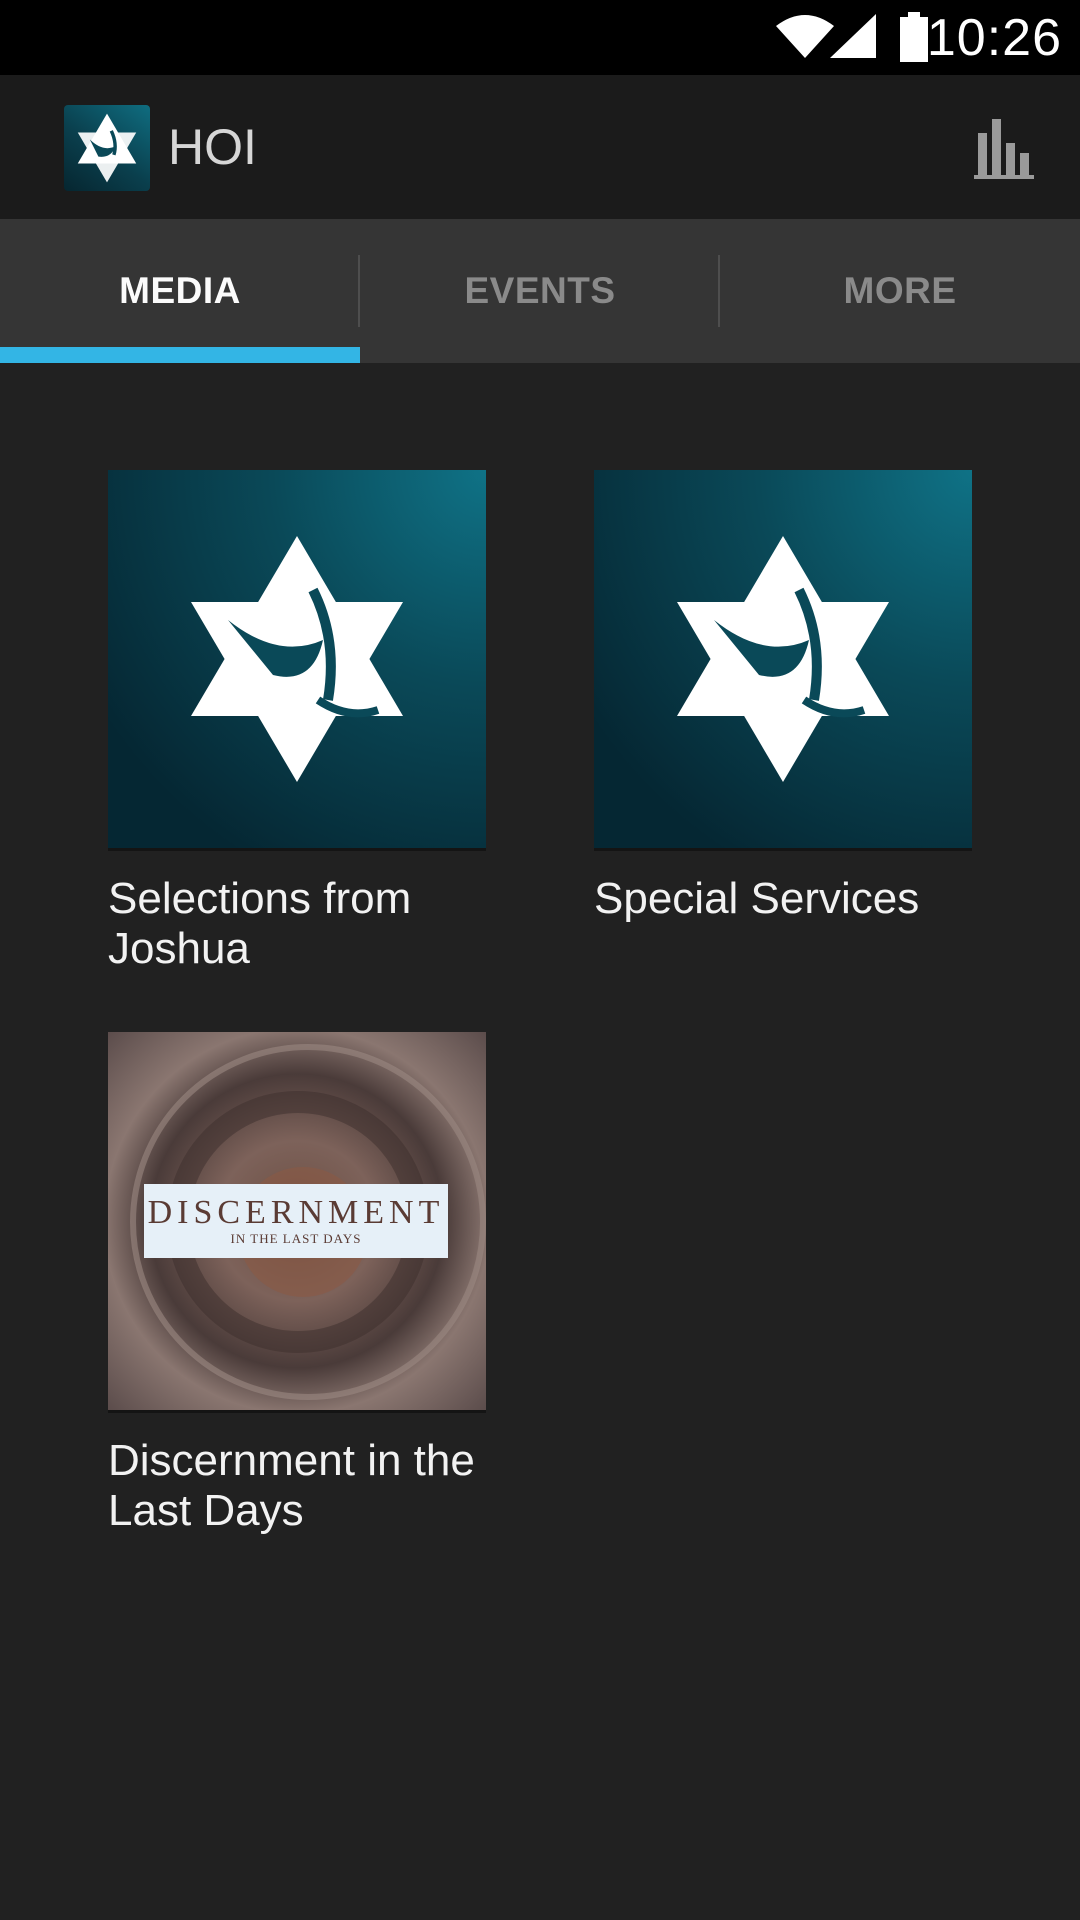  What do you see at coordinates (540, 37) in the screenshot?
I see `status-bar: 10:26` at bounding box center [540, 37].